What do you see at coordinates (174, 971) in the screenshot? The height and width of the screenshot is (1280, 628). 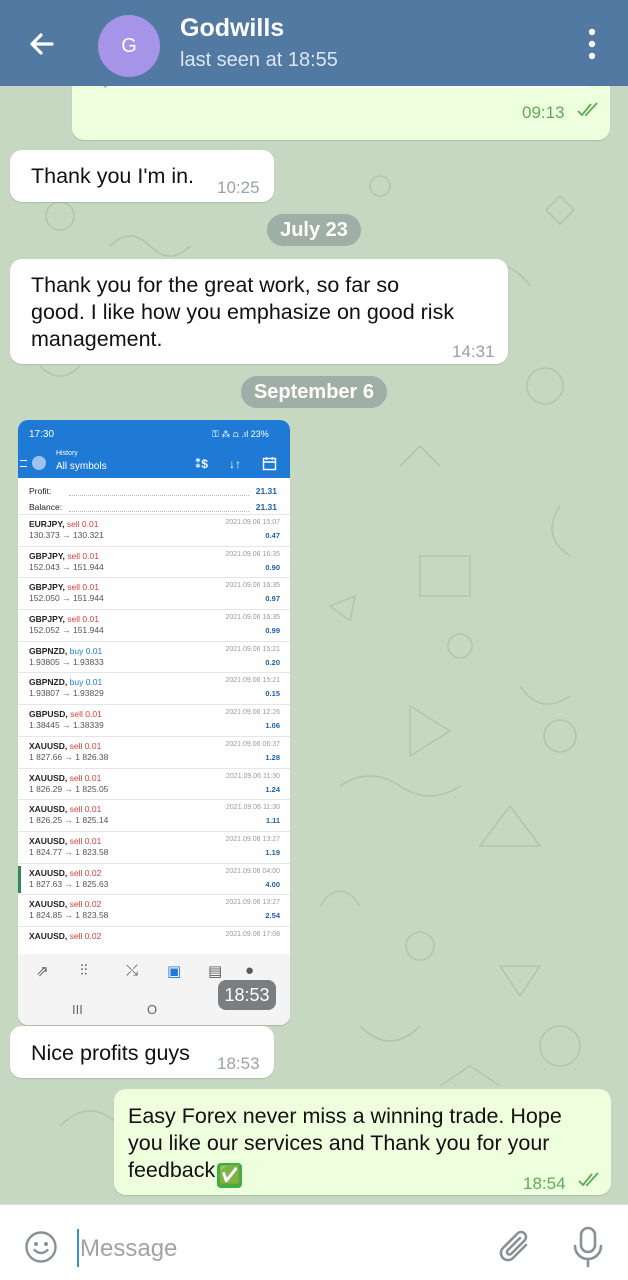 I see `history-icon: ▣` at bounding box center [174, 971].